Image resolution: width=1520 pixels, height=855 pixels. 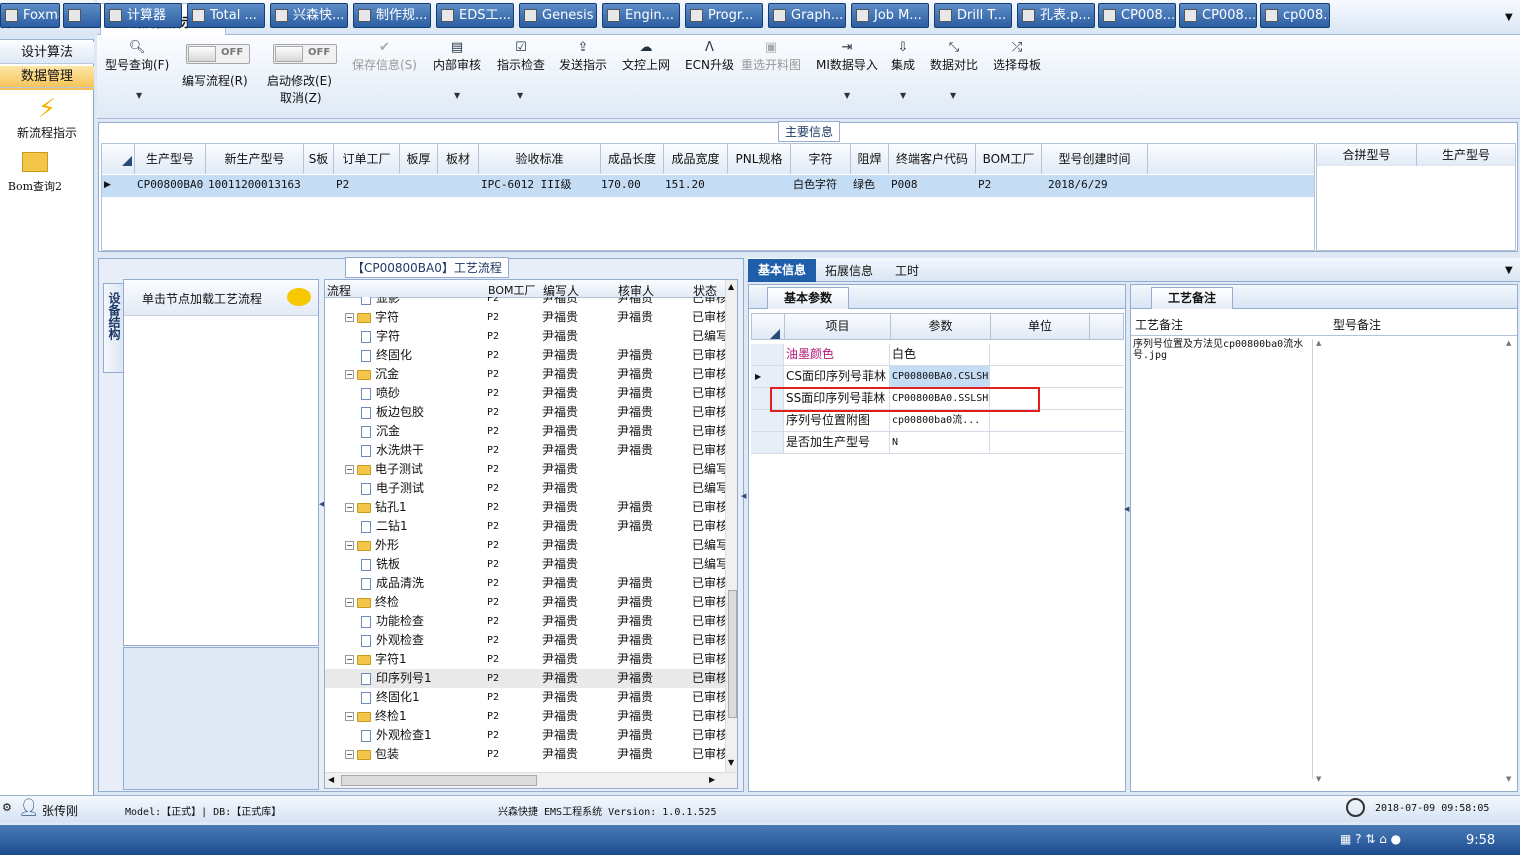 What do you see at coordinates (1223, 559) in the screenshot?
I see `process-remarks-text: 序列号位置及方法见cp00800ba0流水号.jpg` at bounding box center [1223, 559].